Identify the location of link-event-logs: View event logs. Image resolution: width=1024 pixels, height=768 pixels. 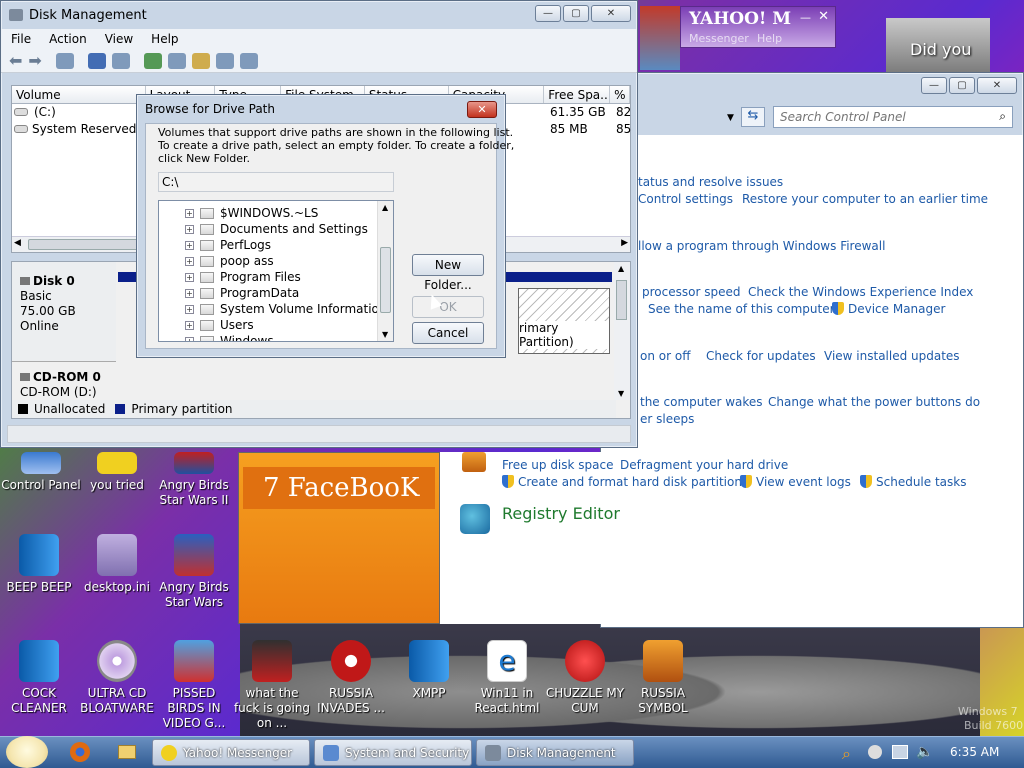
(803, 482).